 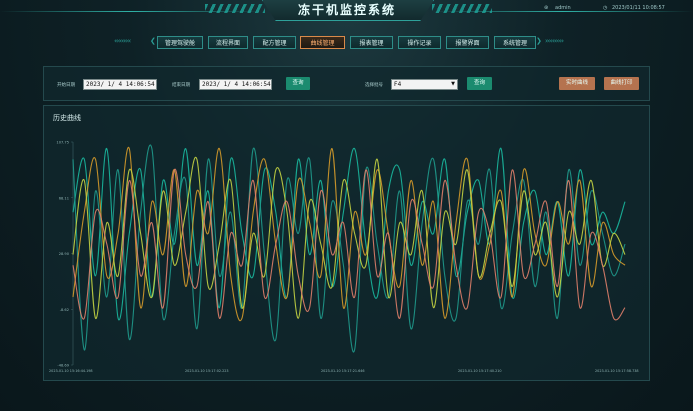 I want to click on y-tick-label: 68.11, so click(x=64, y=198).